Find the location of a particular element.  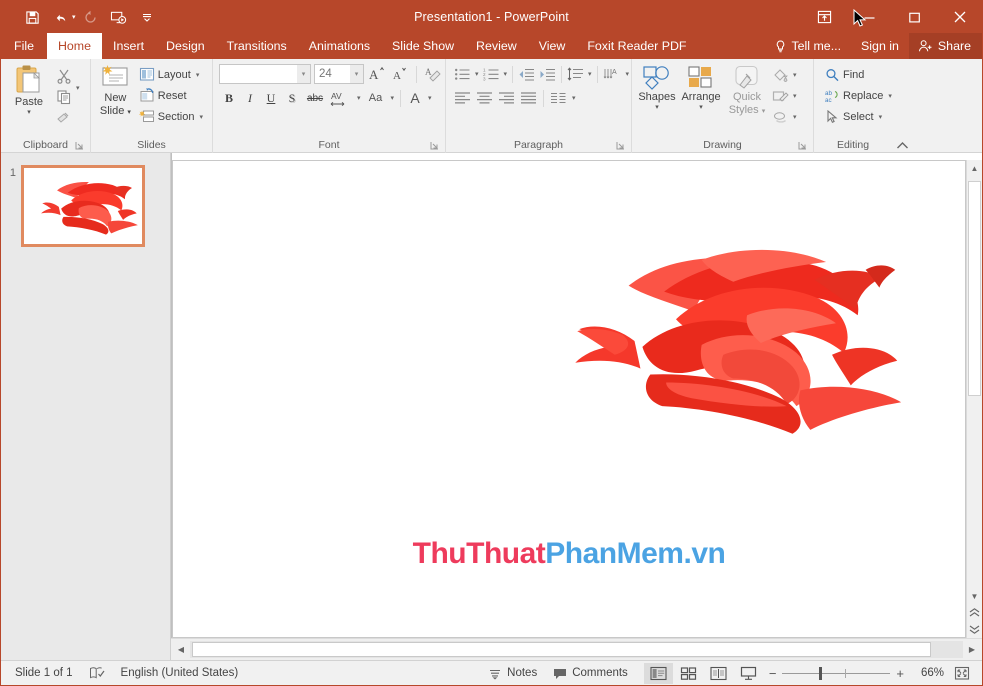

tab-file: File is located at coordinates (24, 46).